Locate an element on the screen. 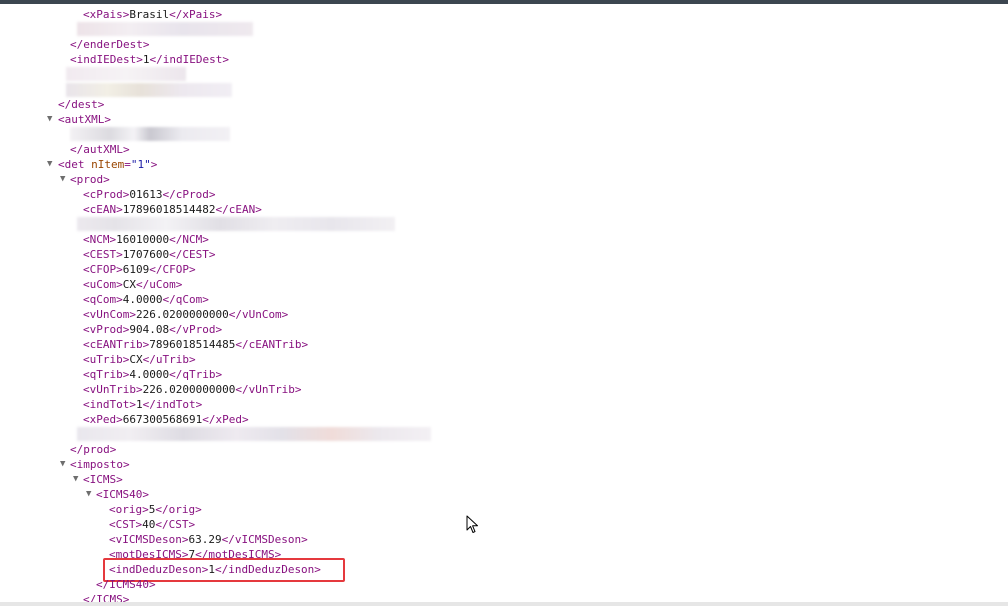 Image resolution: width=1008 pixels, height=607 pixels. tag-open: <NCM> is located at coordinates (100, 239).